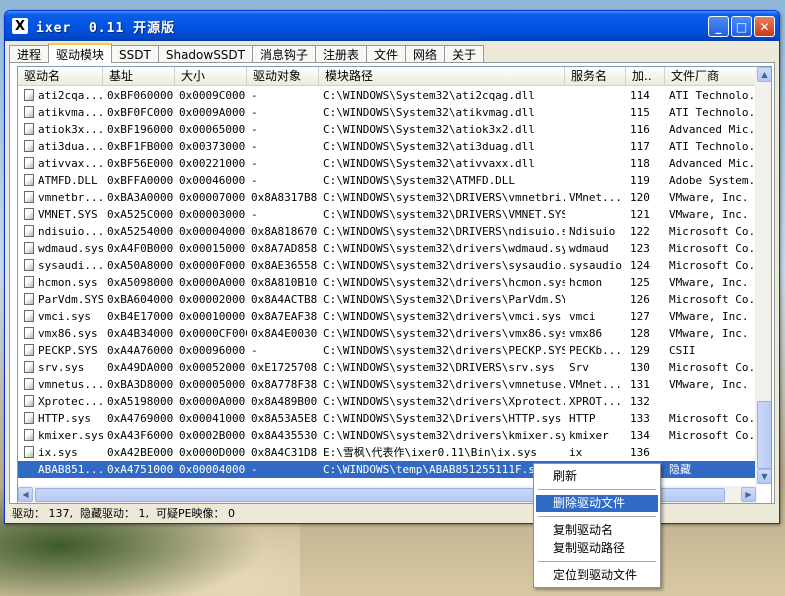  I want to click on cell-driver-object: 0x8A53A5E8, so click(284, 418).